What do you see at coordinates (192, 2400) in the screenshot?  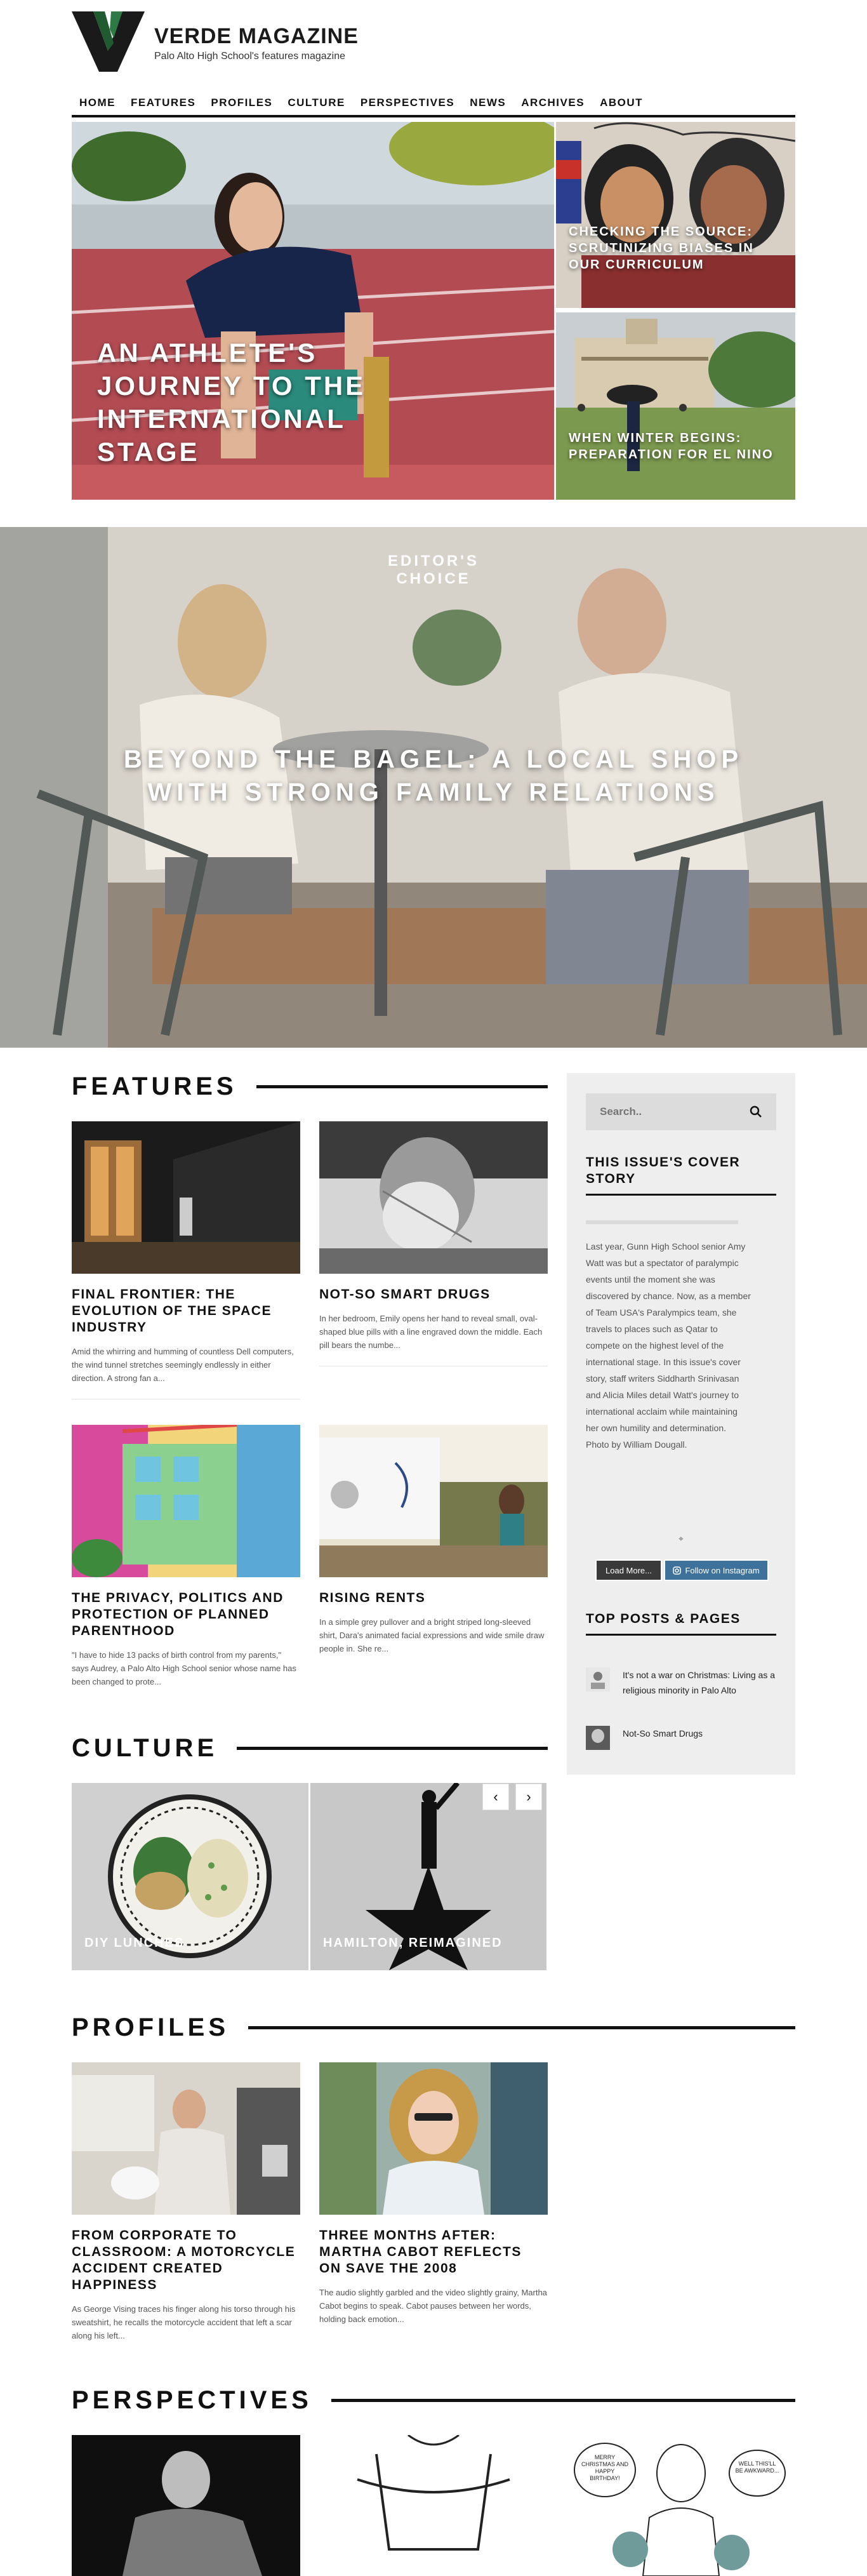 I see `perspectives-heading-text: PERSPECTIVES` at bounding box center [192, 2400].